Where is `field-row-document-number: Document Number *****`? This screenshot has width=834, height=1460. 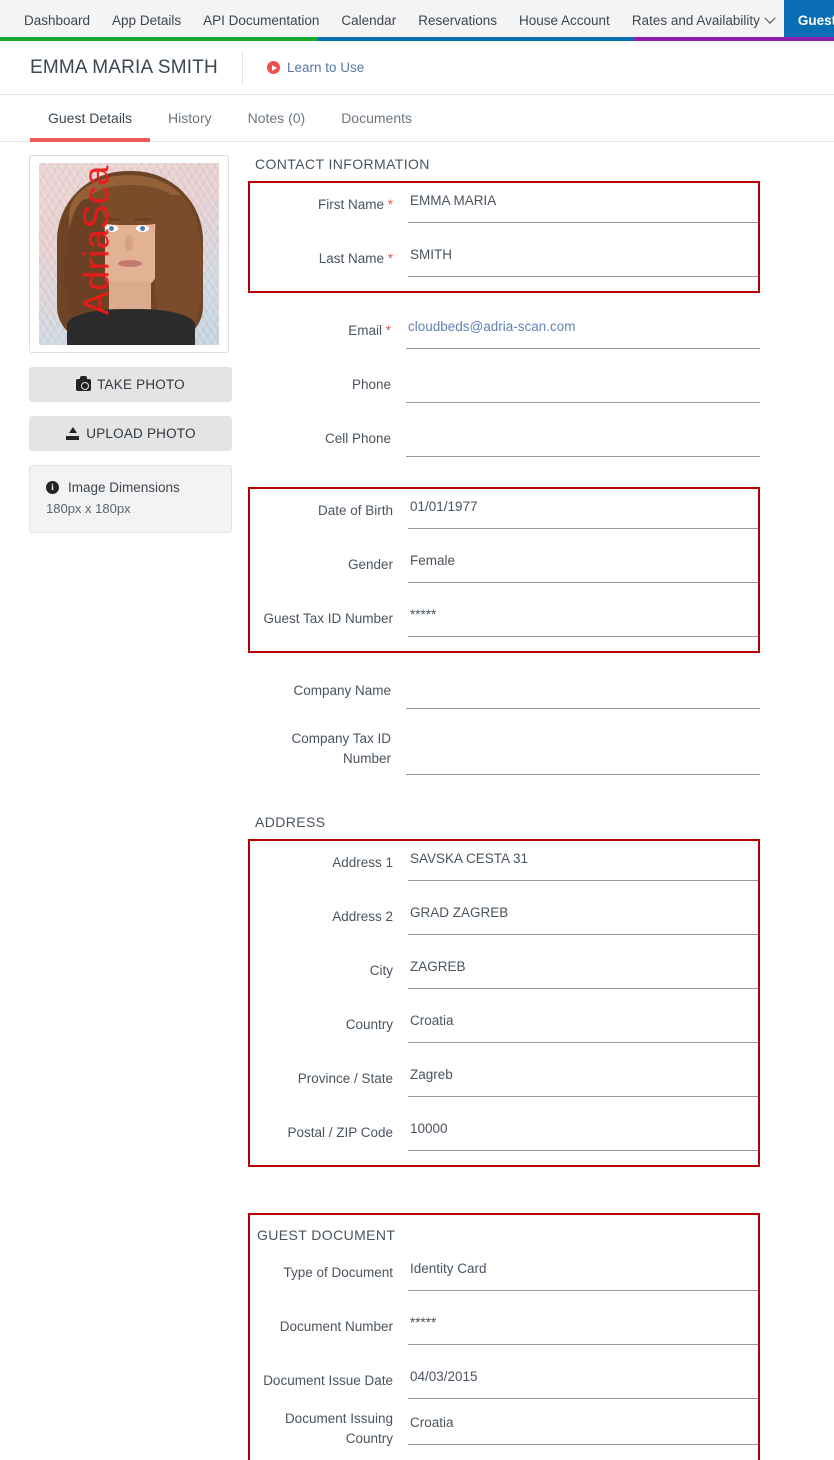 field-row-document-number: Document Number ***** is located at coordinates (504, 1332).